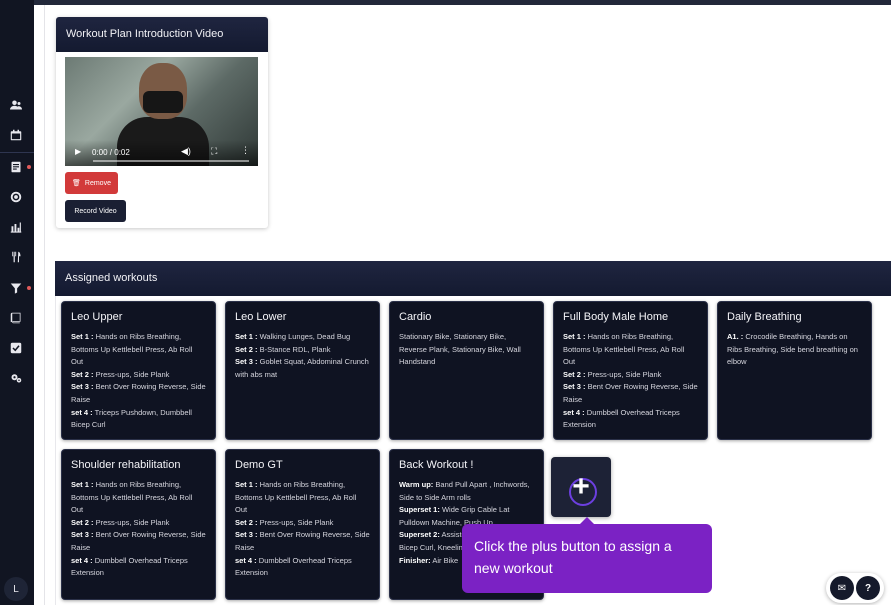 The height and width of the screenshot is (605, 891). What do you see at coordinates (415, 560) in the screenshot?
I see `set-label: Finisher:` at bounding box center [415, 560].